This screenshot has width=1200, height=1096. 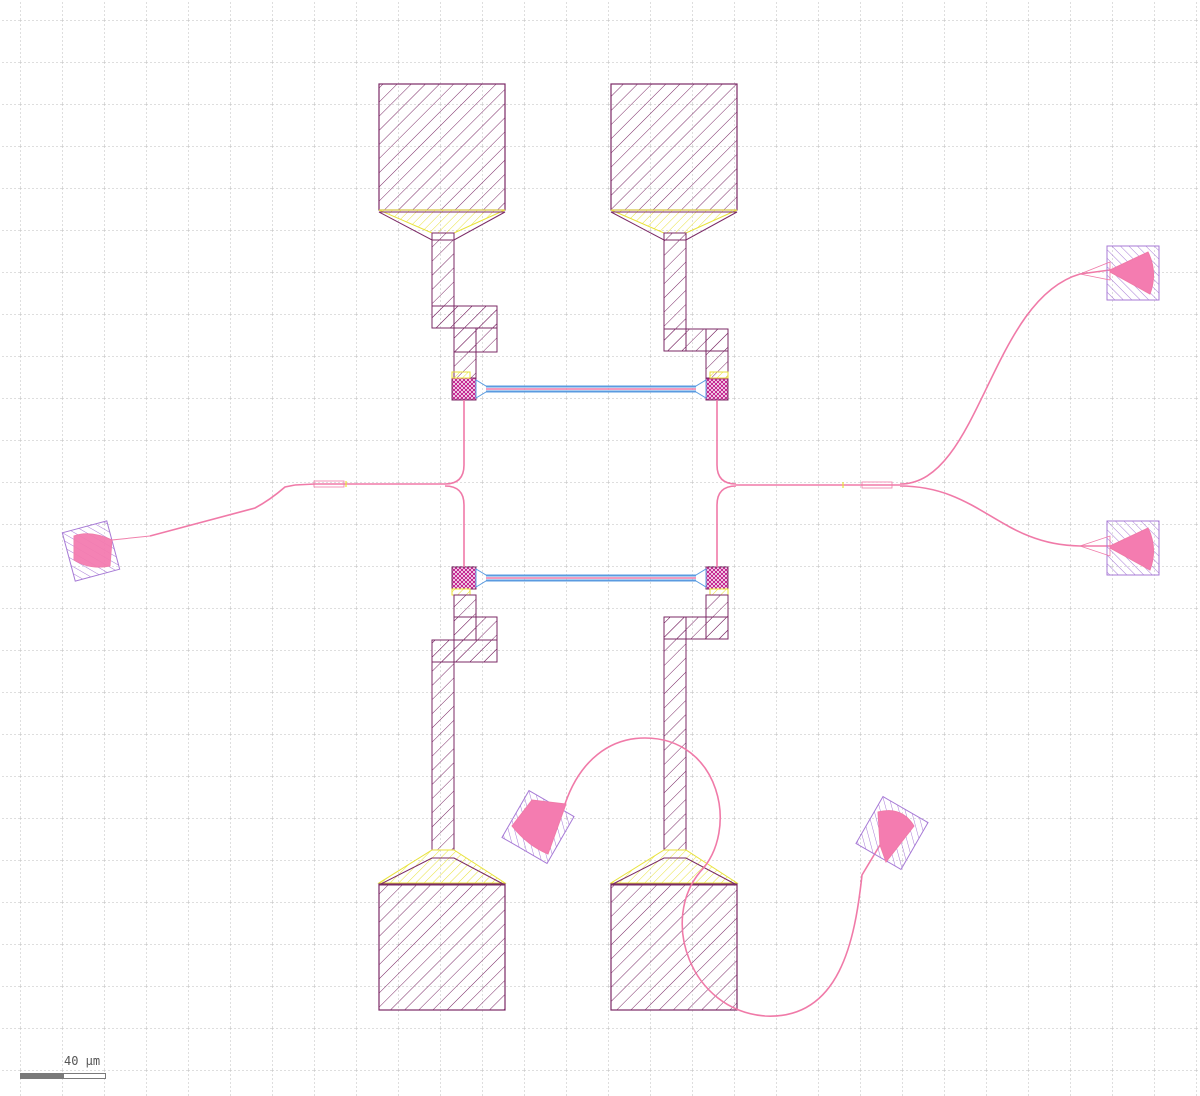 What do you see at coordinates (82, 1061) in the screenshot?
I see `scale-bar-label: 40 μm` at bounding box center [82, 1061].